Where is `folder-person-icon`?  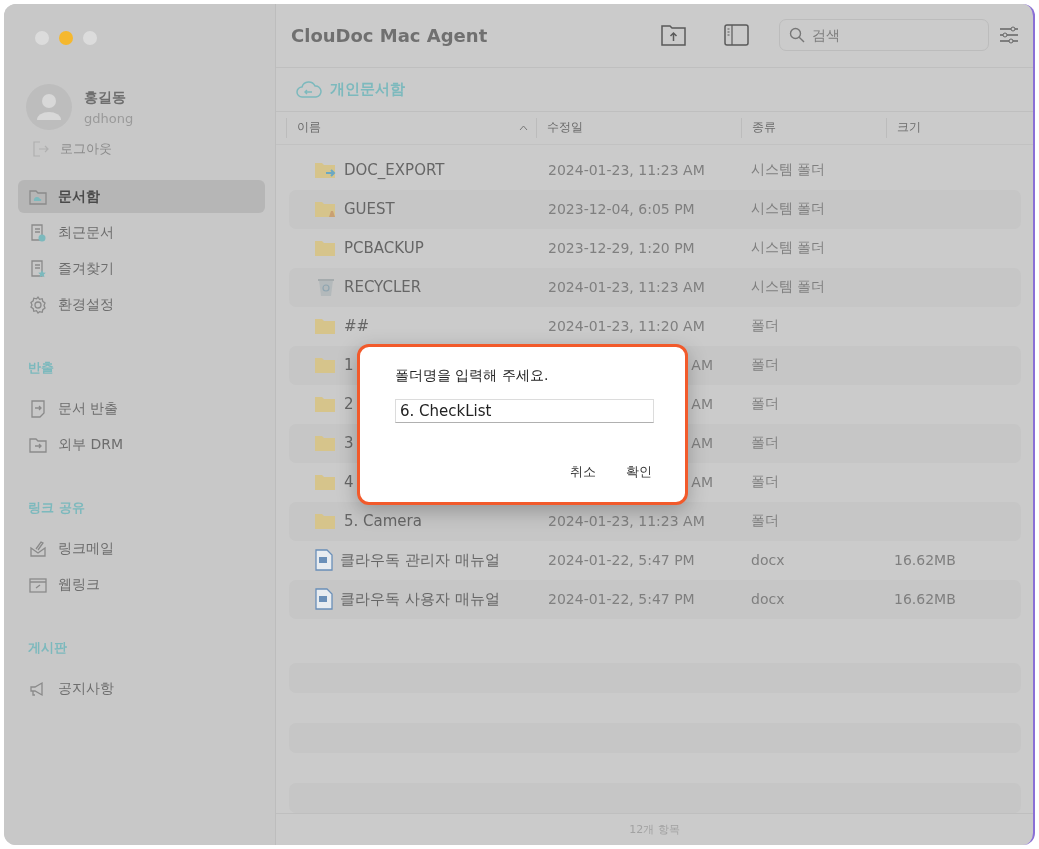 folder-person-icon is located at coordinates (326, 209).